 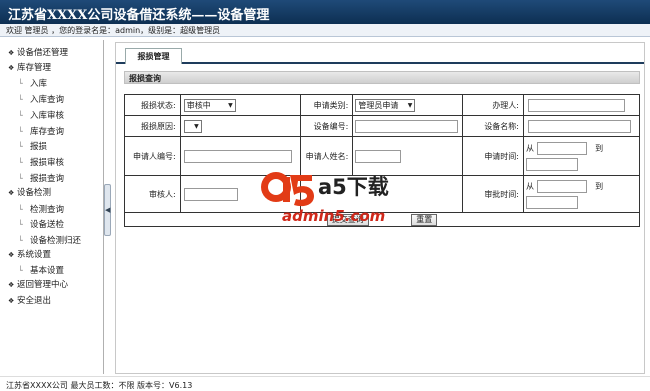 I want to click on reason-label: 报损原因:, so click(x=152, y=126).